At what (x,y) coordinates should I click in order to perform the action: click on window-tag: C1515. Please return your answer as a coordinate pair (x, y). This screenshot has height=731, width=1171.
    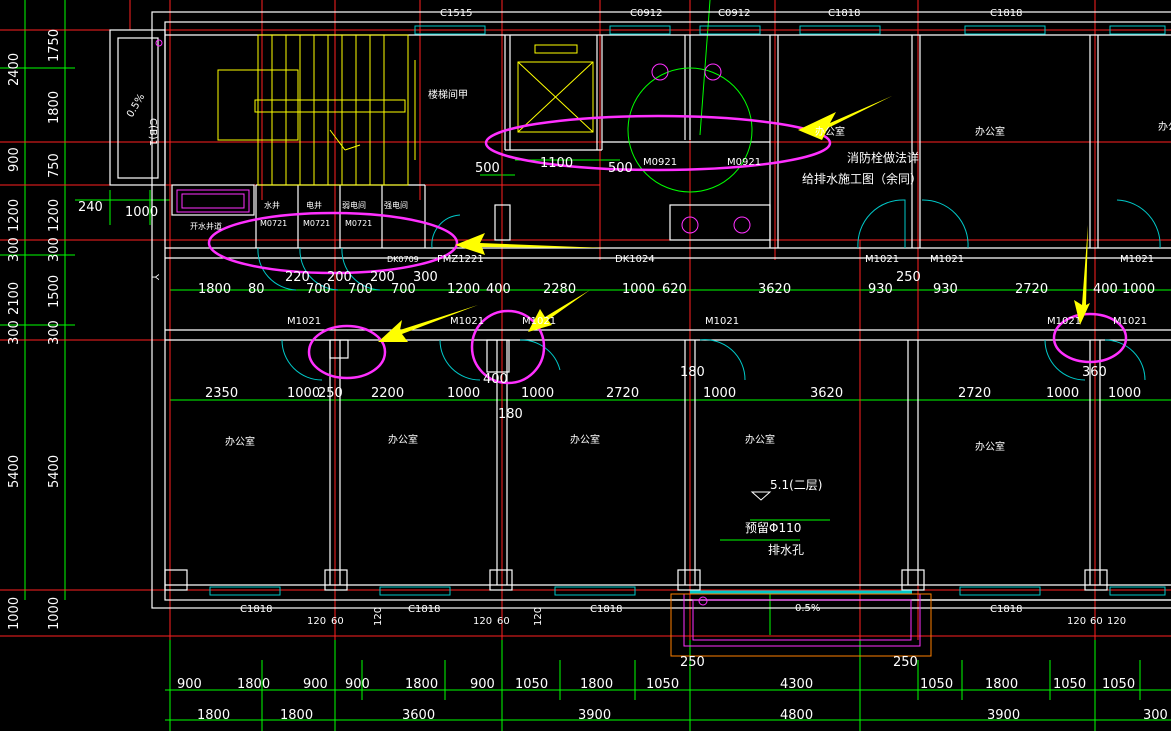
    Looking at the image, I should click on (456, 13).